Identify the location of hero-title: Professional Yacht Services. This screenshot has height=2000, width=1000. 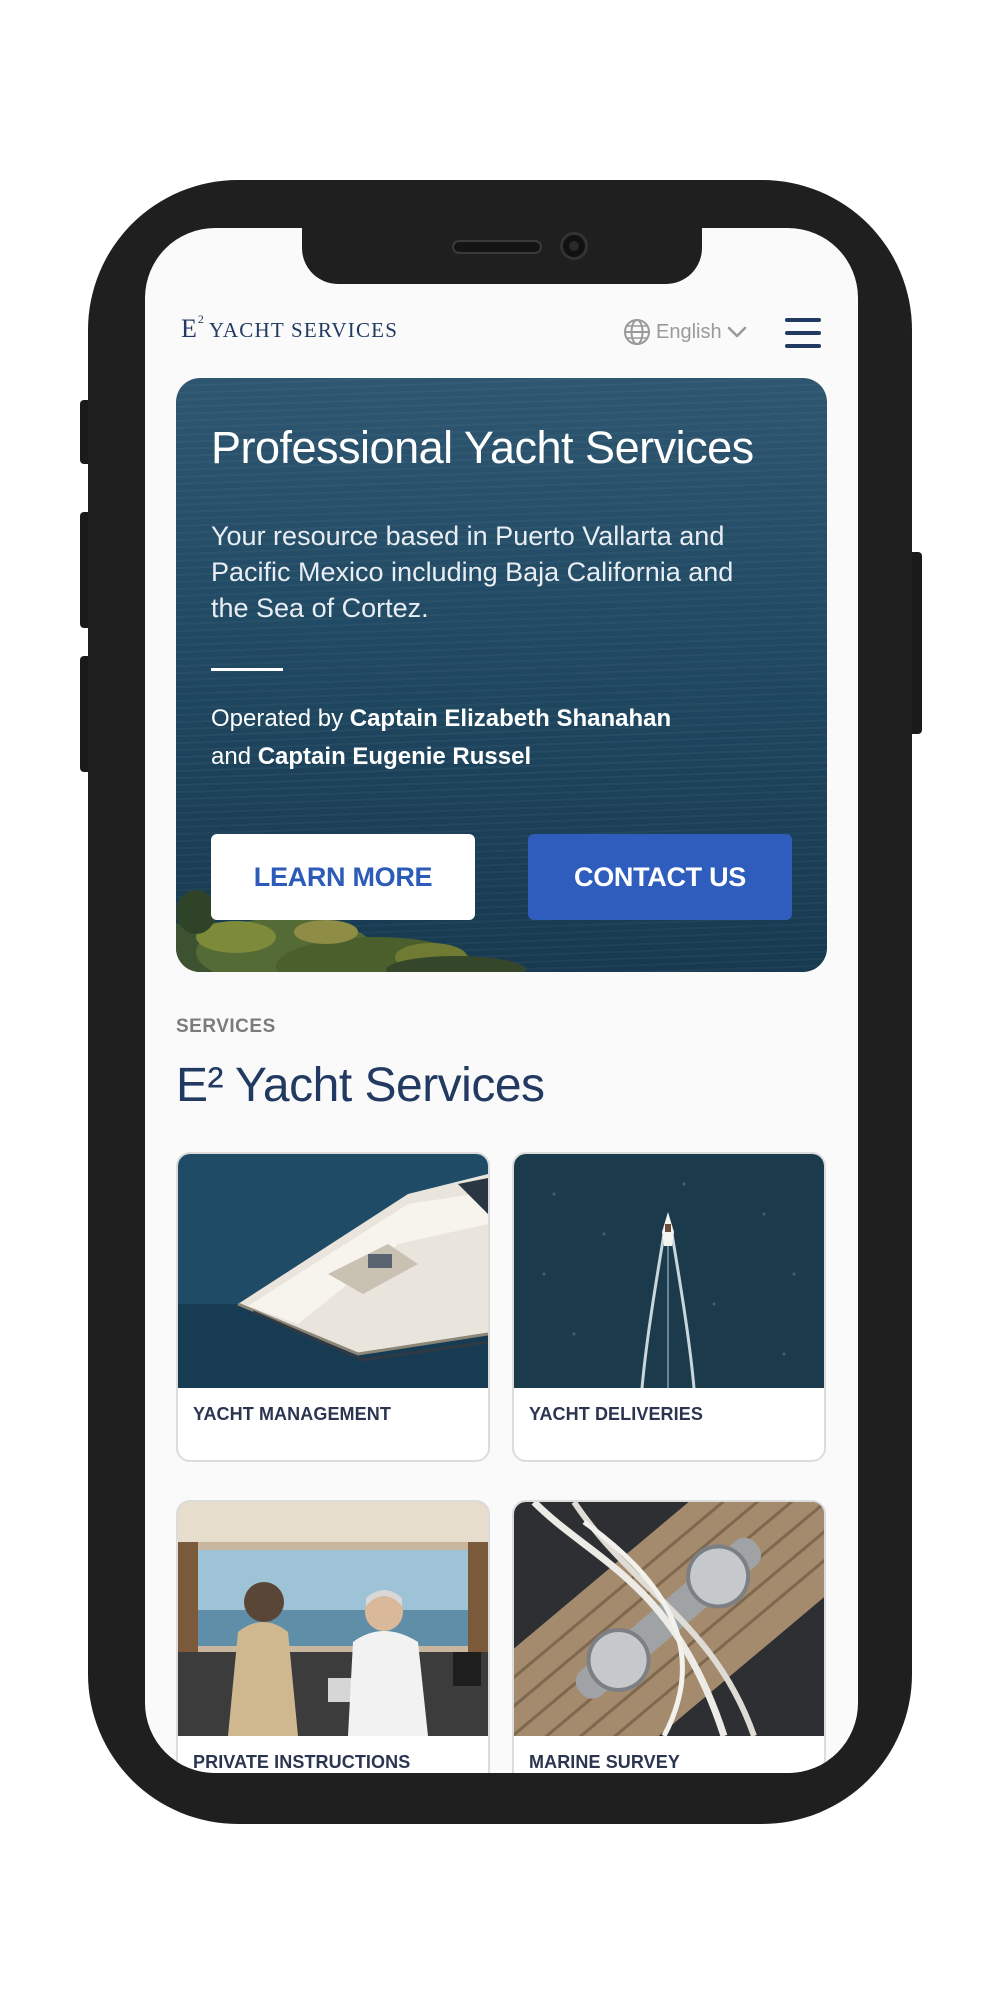
(482, 447).